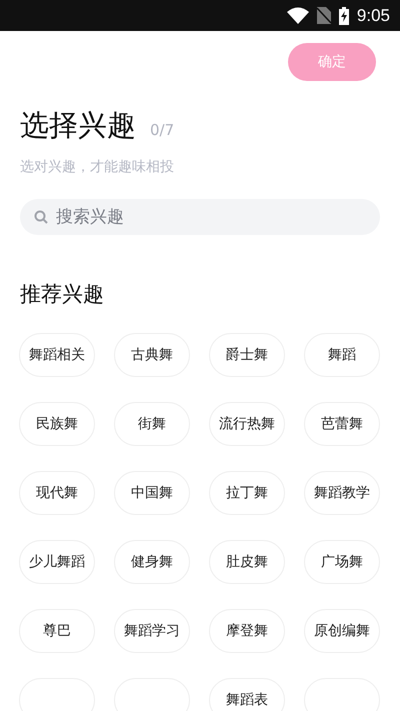 This screenshot has height=711, width=400. Describe the element at coordinates (247, 694) in the screenshot. I see `interest-chip: 舞蹈表` at that location.